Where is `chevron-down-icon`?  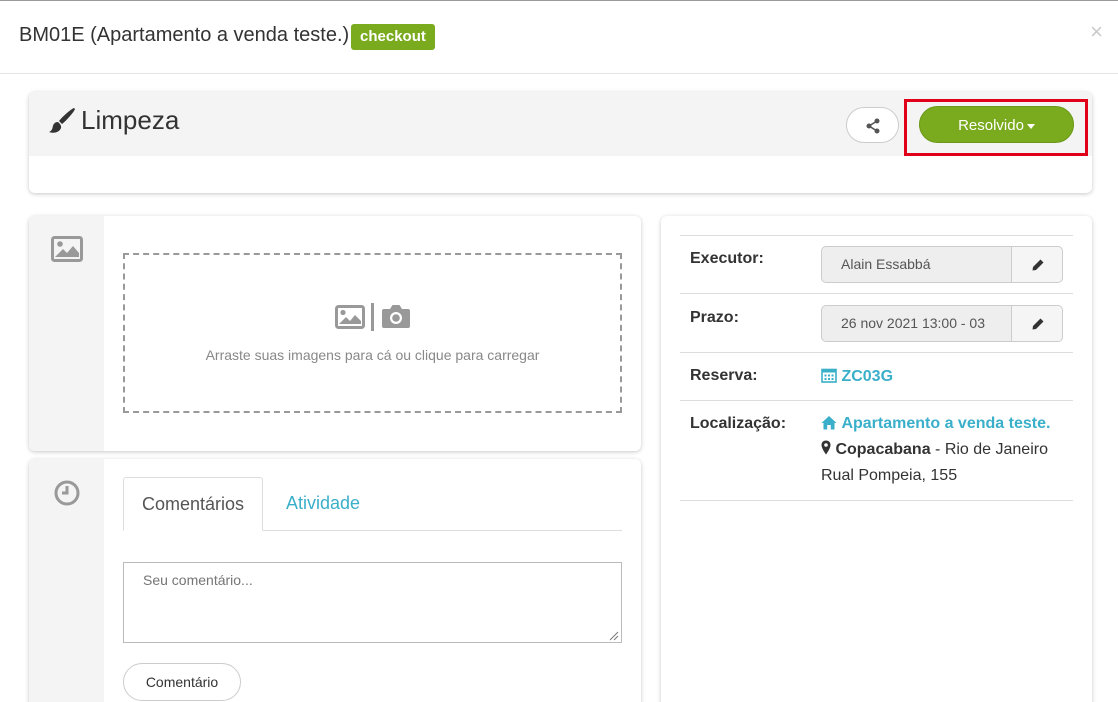 chevron-down-icon is located at coordinates (1030, 126).